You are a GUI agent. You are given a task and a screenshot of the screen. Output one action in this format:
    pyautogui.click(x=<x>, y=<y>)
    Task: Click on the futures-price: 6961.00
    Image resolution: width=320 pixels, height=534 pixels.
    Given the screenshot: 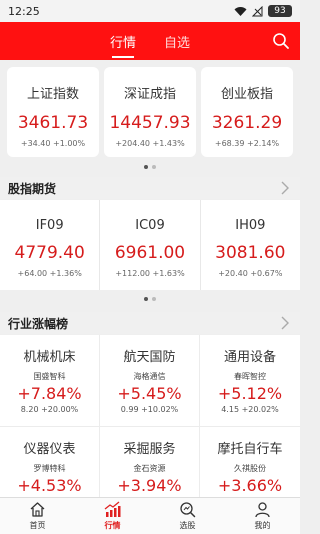 What is the action you would take?
    pyautogui.click(x=150, y=253)
    